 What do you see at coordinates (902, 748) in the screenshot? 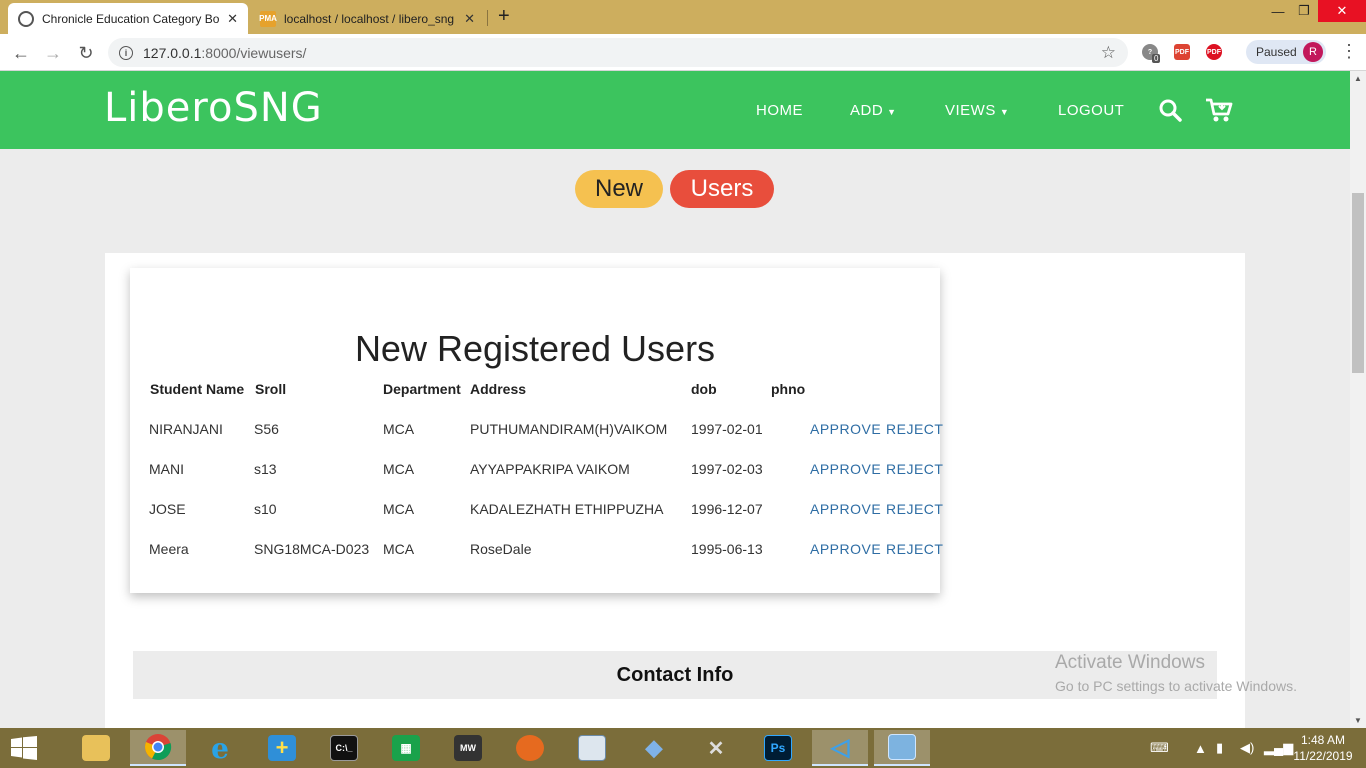
I see `remote-desktop-icon` at bounding box center [902, 748].